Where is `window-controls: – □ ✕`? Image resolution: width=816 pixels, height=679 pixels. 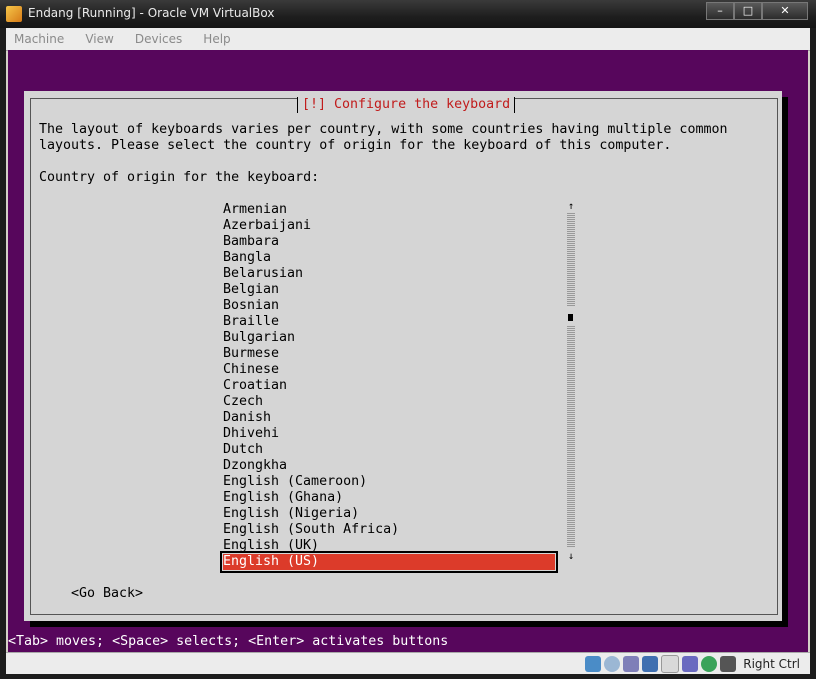
window-controls: – □ ✕ is located at coordinates (757, 11).